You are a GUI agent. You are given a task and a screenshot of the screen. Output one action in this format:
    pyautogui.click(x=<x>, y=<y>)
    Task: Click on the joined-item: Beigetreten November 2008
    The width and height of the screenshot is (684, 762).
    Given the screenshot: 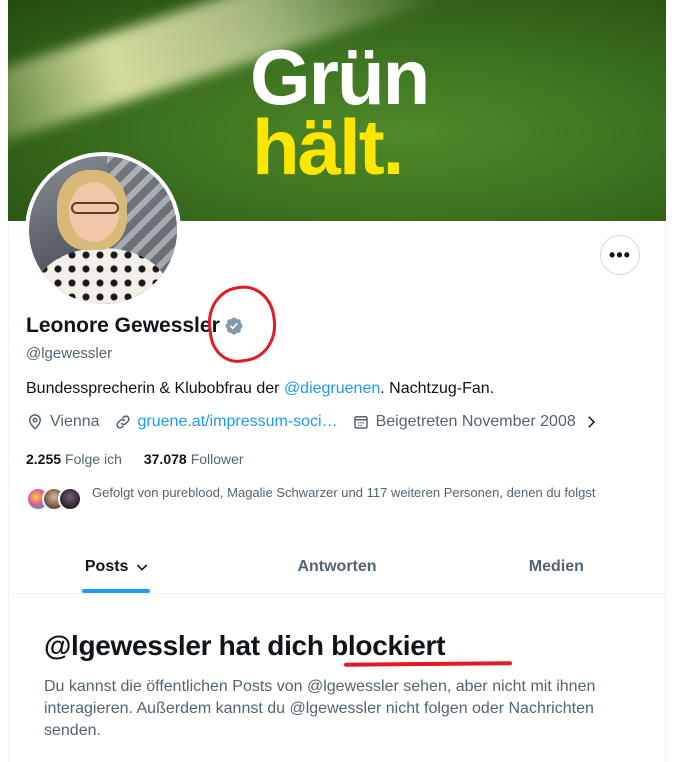 What is the action you would take?
    pyautogui.click(x=479, y=422)
    